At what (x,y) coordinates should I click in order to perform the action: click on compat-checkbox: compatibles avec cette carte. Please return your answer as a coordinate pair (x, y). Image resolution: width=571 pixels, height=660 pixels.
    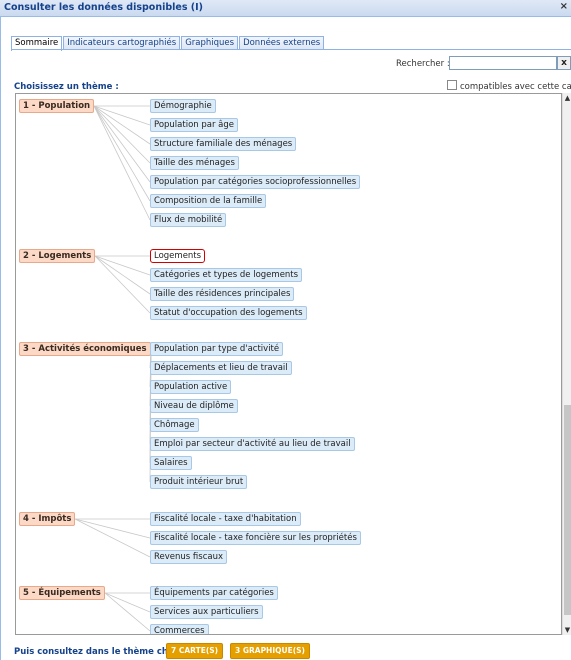
    Looking at the image, I should click on (509, 86).